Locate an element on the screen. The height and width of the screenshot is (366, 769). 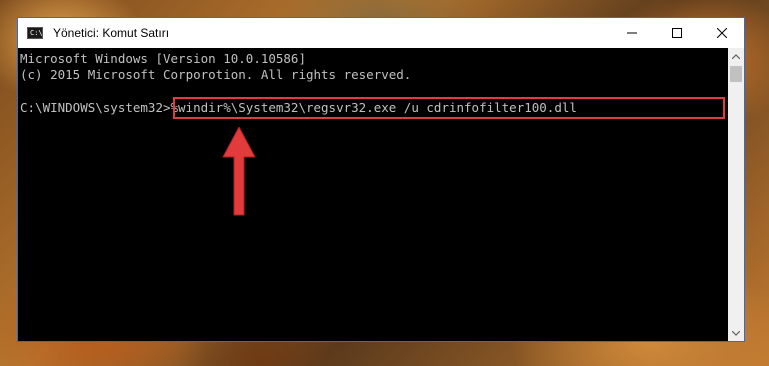
cmd-icon-label: C:\ is located at coordinates (36, 33).